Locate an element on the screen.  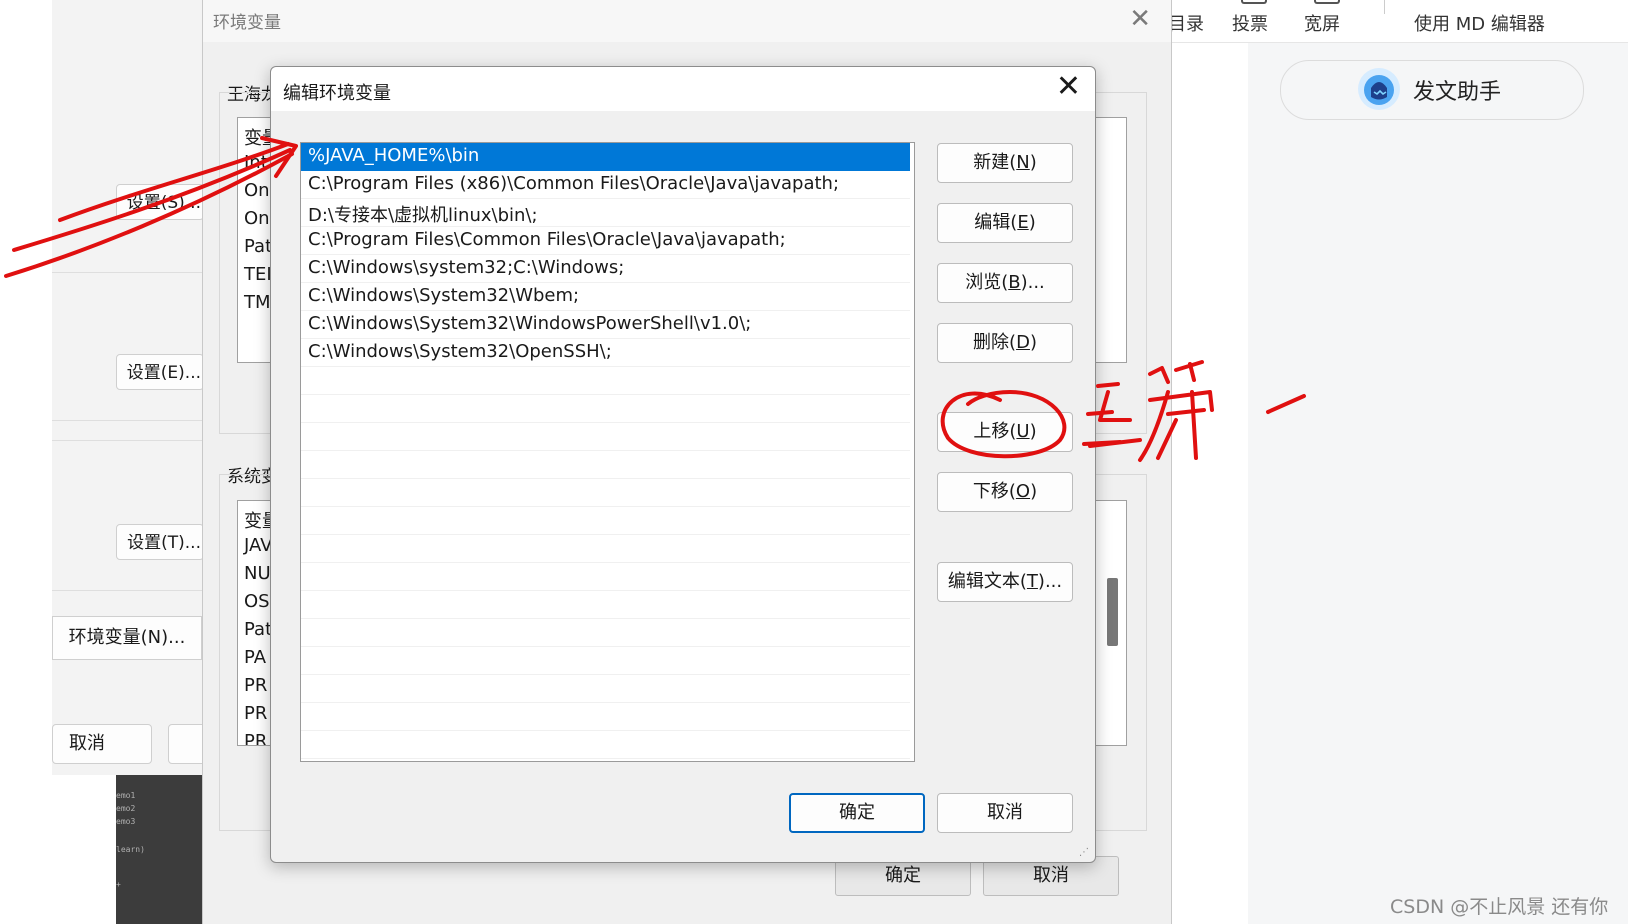
delete-button: 删除(D) is located at coordinates (1005, 343).